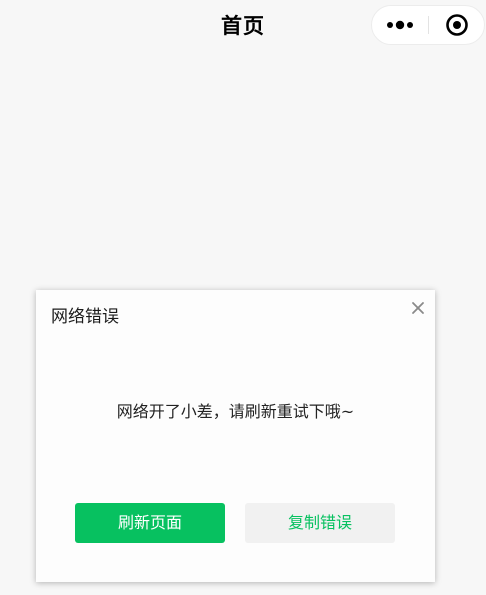 The width and height of the screenshot is (486, 595). I want to click on navigation-bar: 首页, so click(243, 25).